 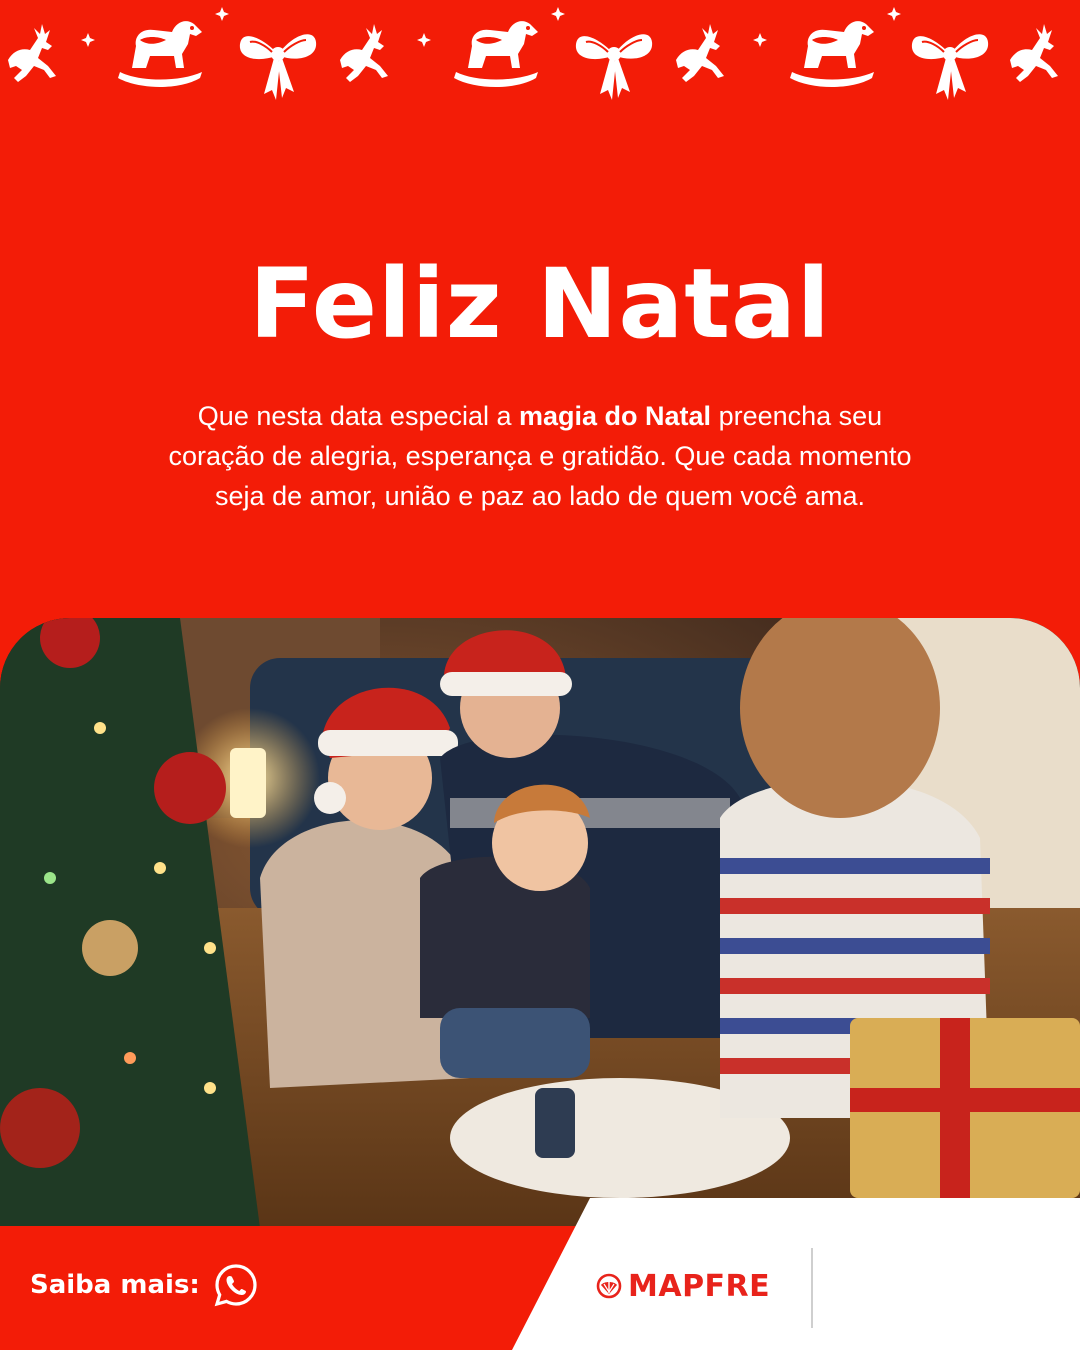 I want to click on message-highlight: magia do Natal, so click(x=615, y=416).